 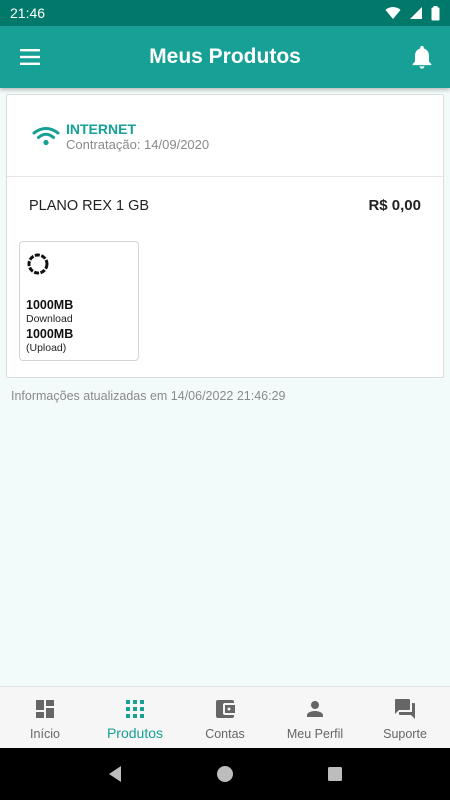 I want to click on page-title: Meus Produtos, so click(x=225, y=56).